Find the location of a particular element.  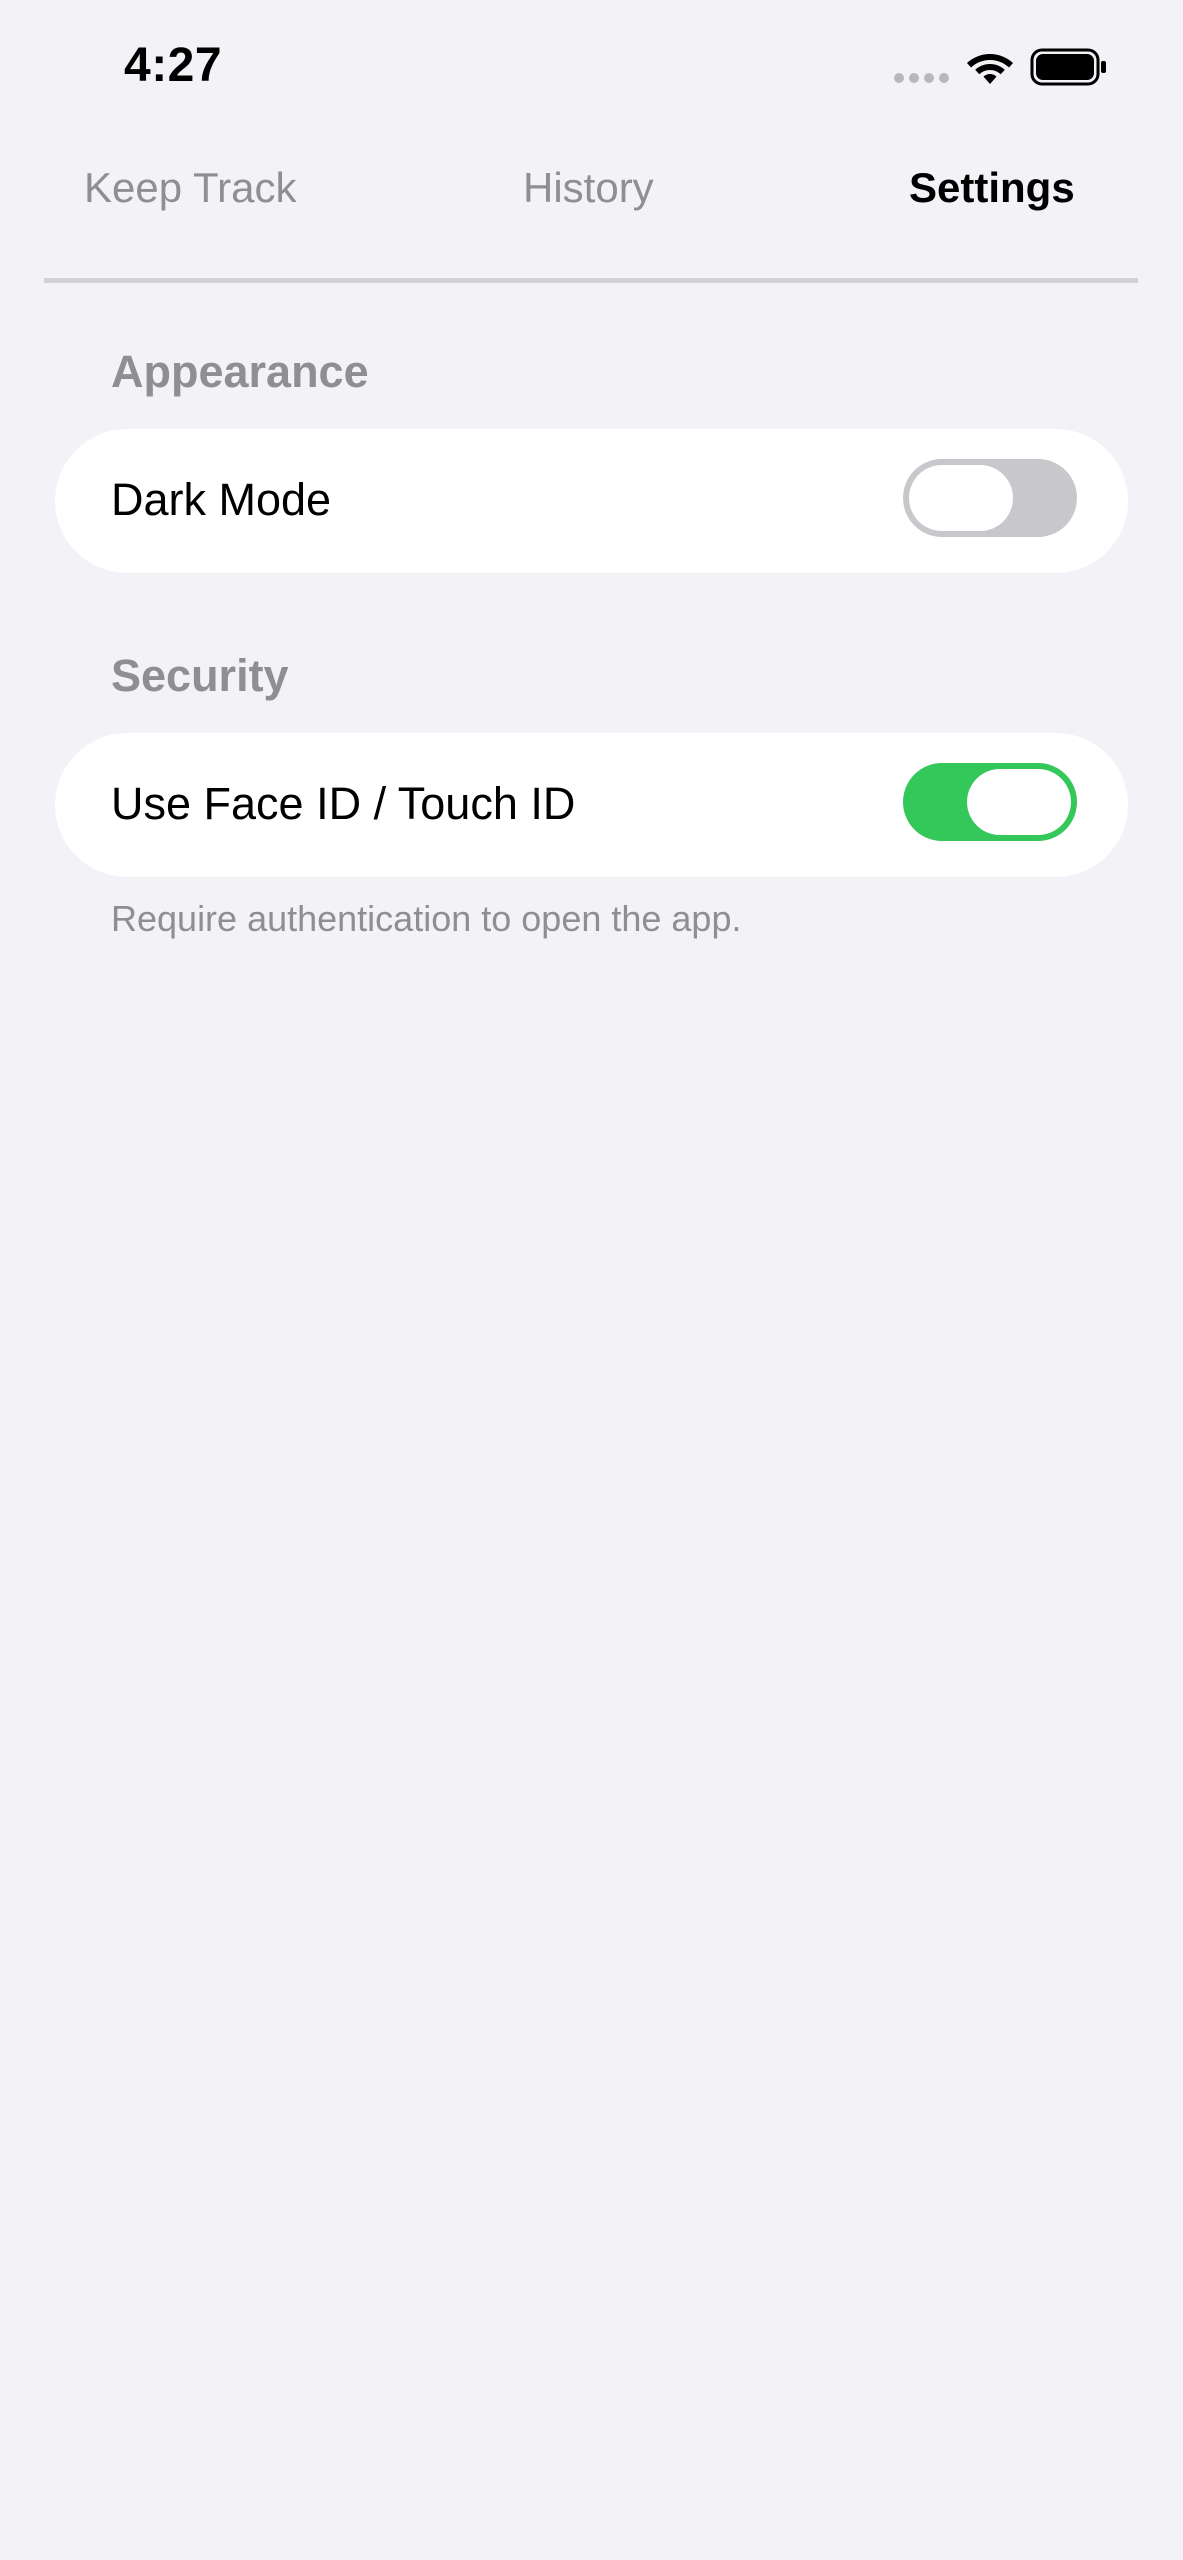

tab-history: History is located at coordinates (588, 188).